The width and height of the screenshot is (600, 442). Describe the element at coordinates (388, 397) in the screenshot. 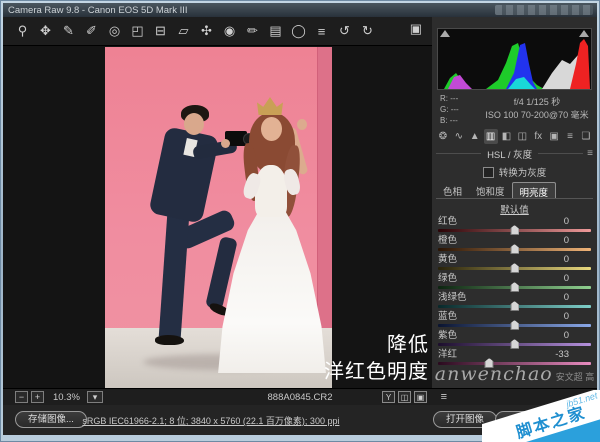

I see `before-after-toggle-icon: Y` at that location.